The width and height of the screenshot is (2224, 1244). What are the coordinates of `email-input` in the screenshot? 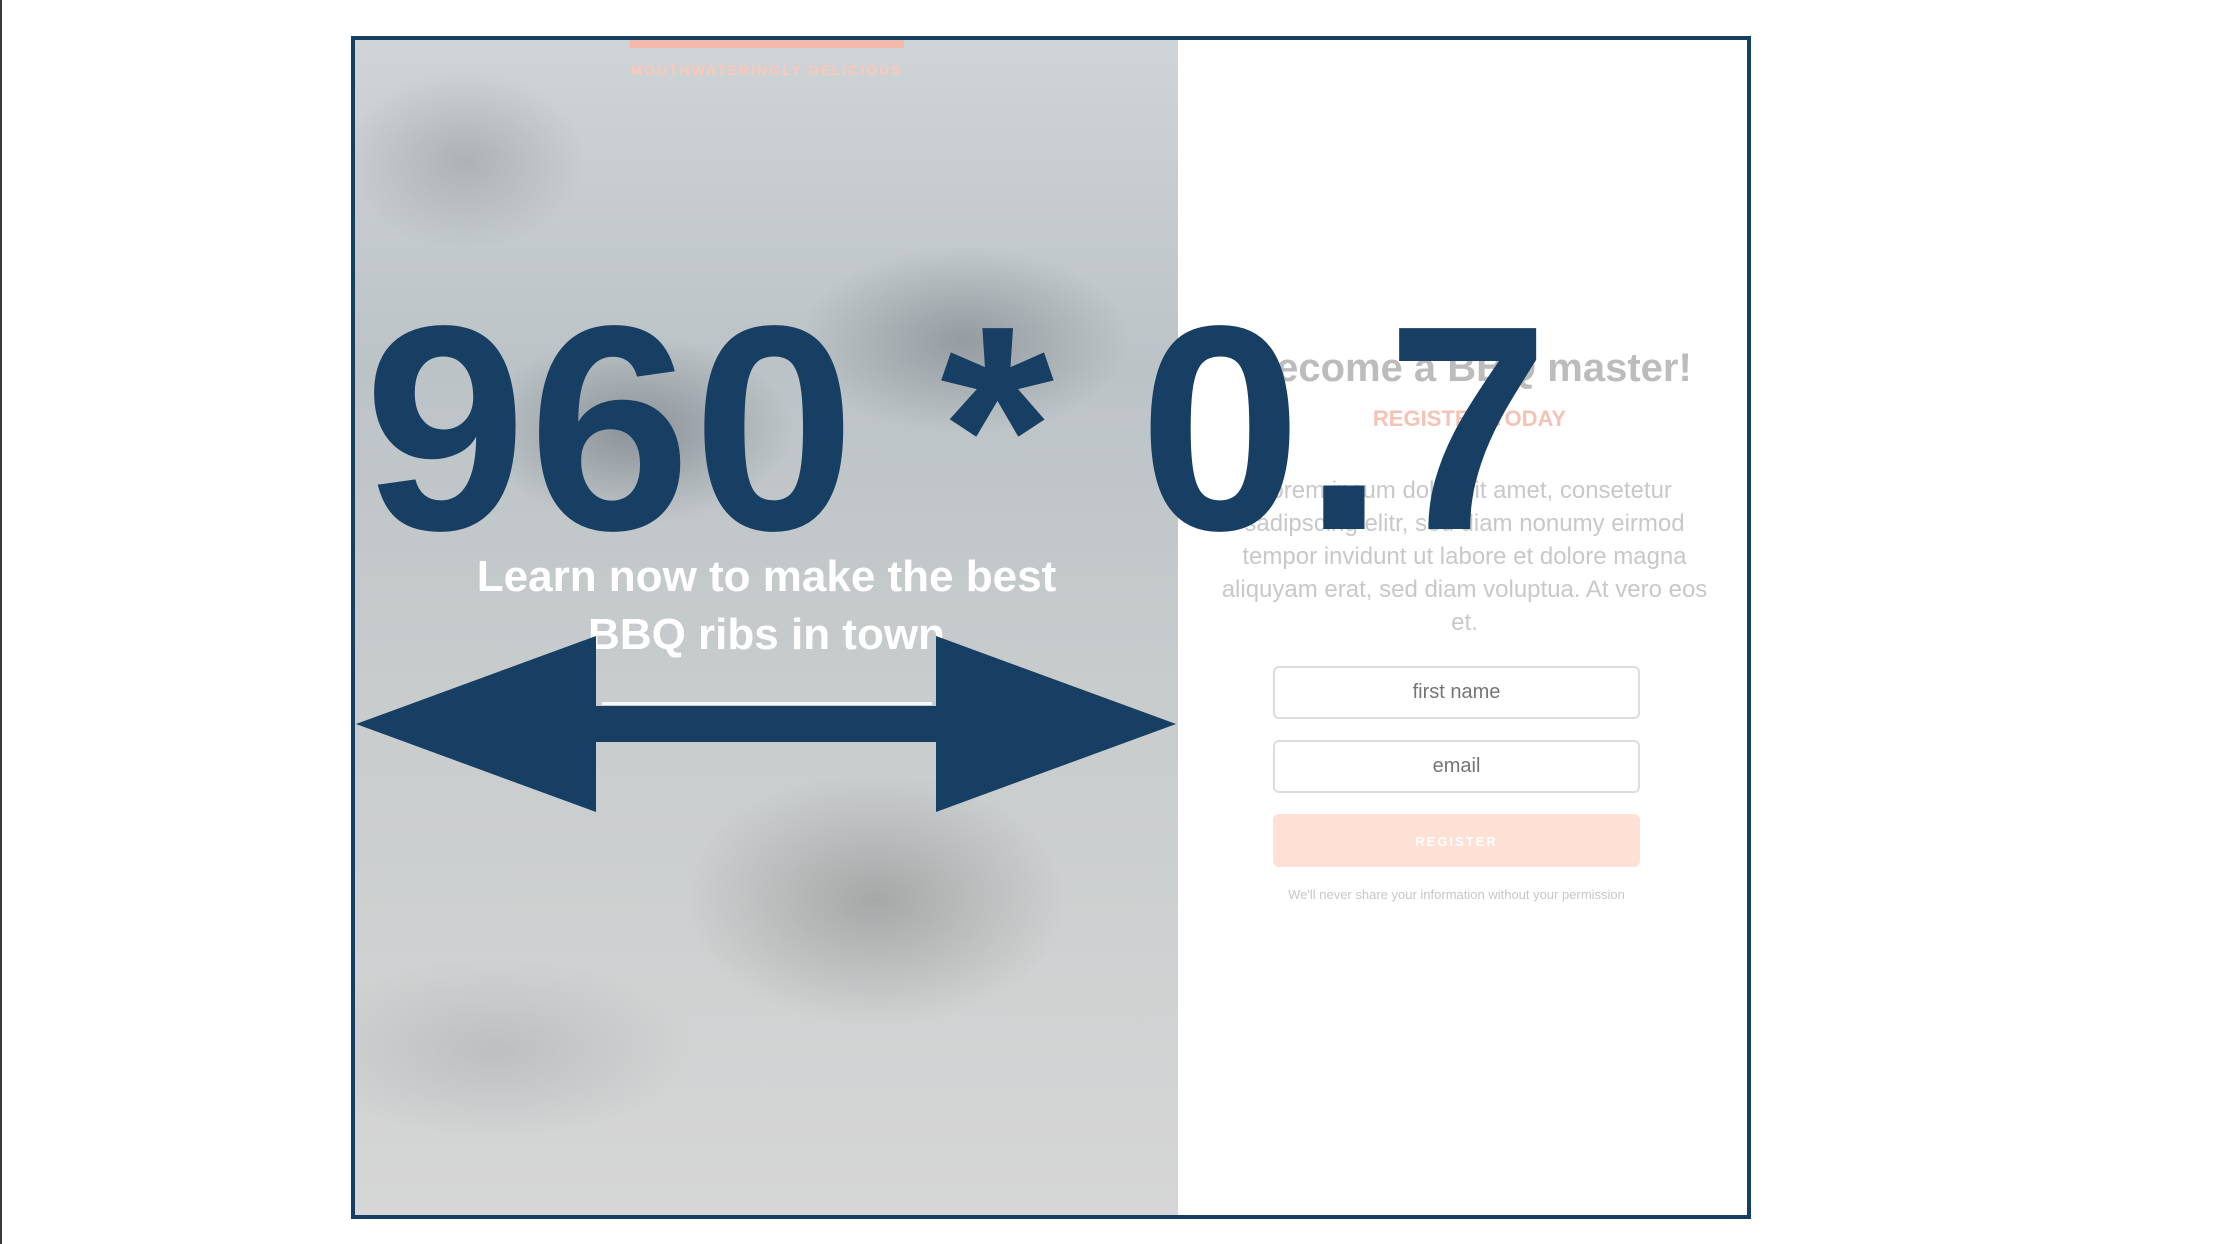 It's located at (1456, 766).